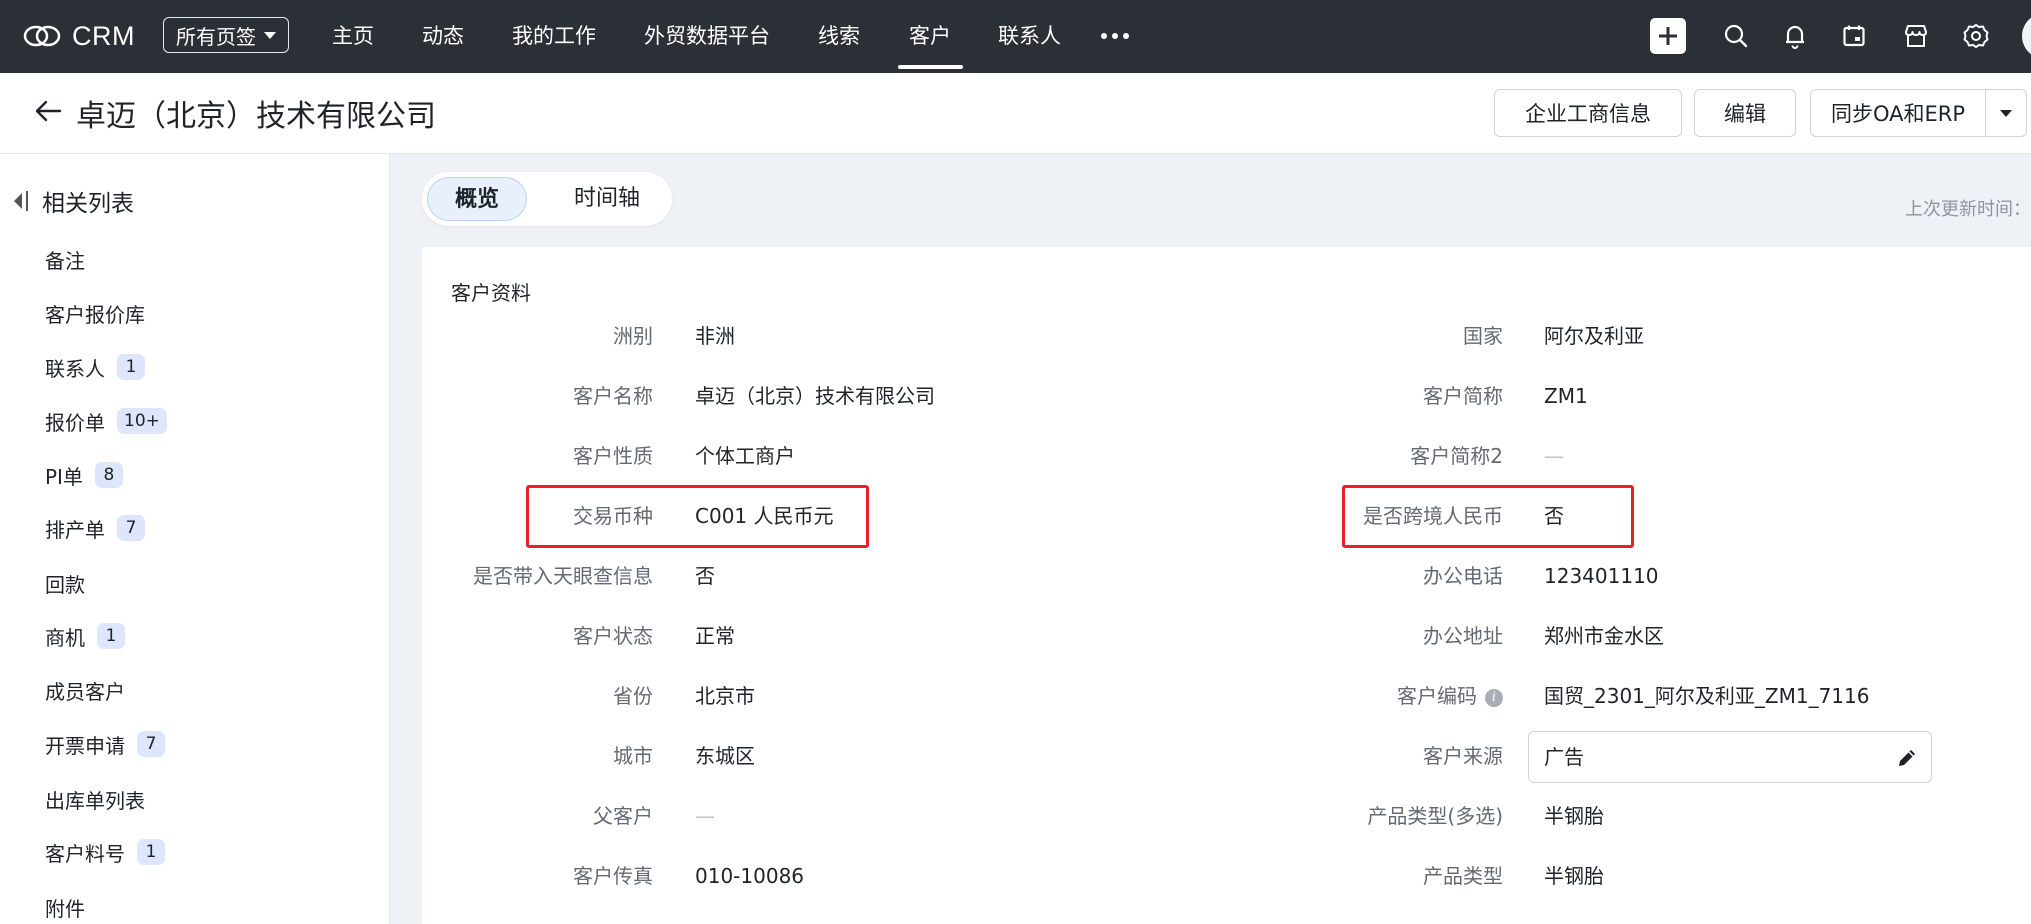 The height and width of the screenshot is (924, 2031). What do you see at coordinates (1854, 36) in the screenshot?
I see `calendar-icon` at bounding box center [1854, 36].